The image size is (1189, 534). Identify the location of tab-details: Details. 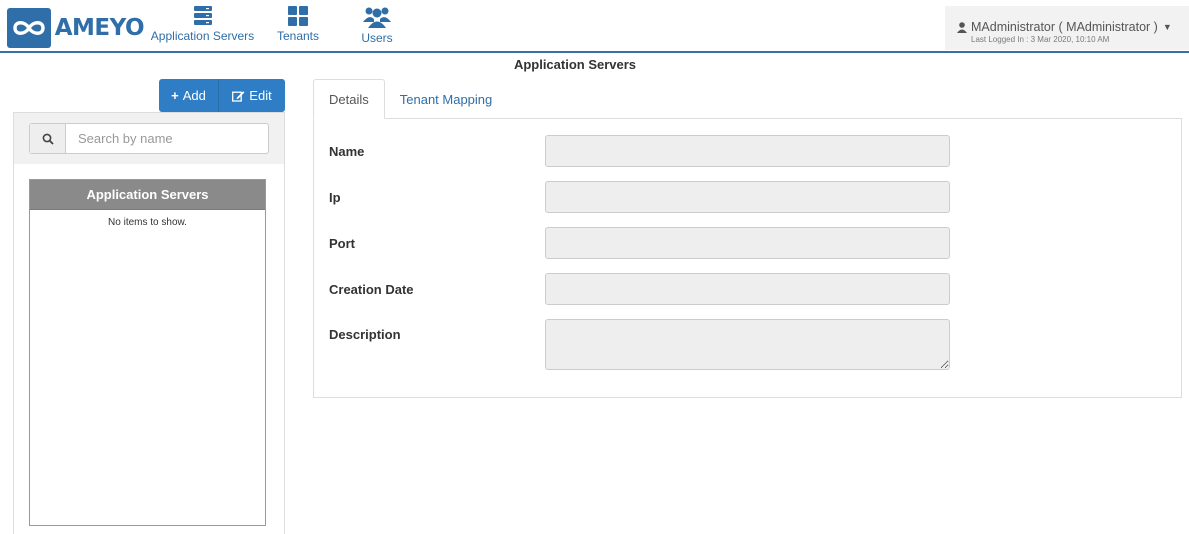
(349, 99).